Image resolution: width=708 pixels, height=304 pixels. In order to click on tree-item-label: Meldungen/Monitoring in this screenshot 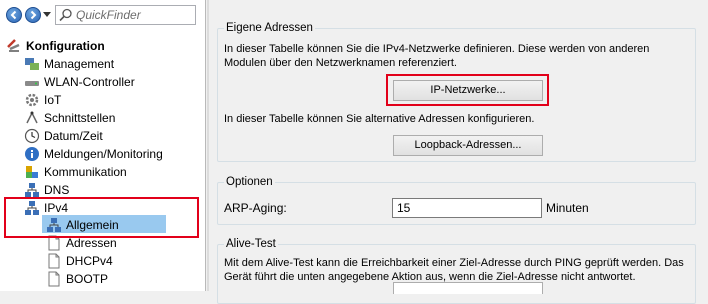, I will do `click(103, 154)`.